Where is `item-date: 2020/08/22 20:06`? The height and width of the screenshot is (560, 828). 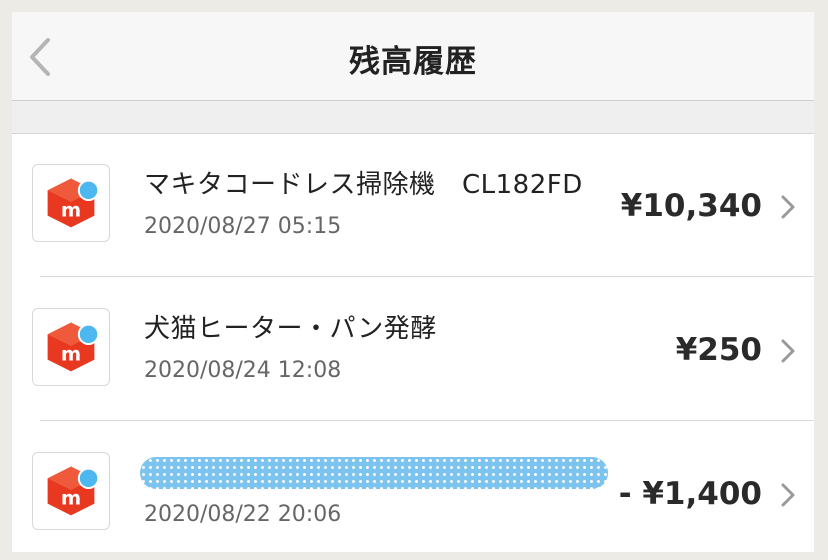 item-date: 2020/08/22 20:06 is located at coordinates (243, 514).